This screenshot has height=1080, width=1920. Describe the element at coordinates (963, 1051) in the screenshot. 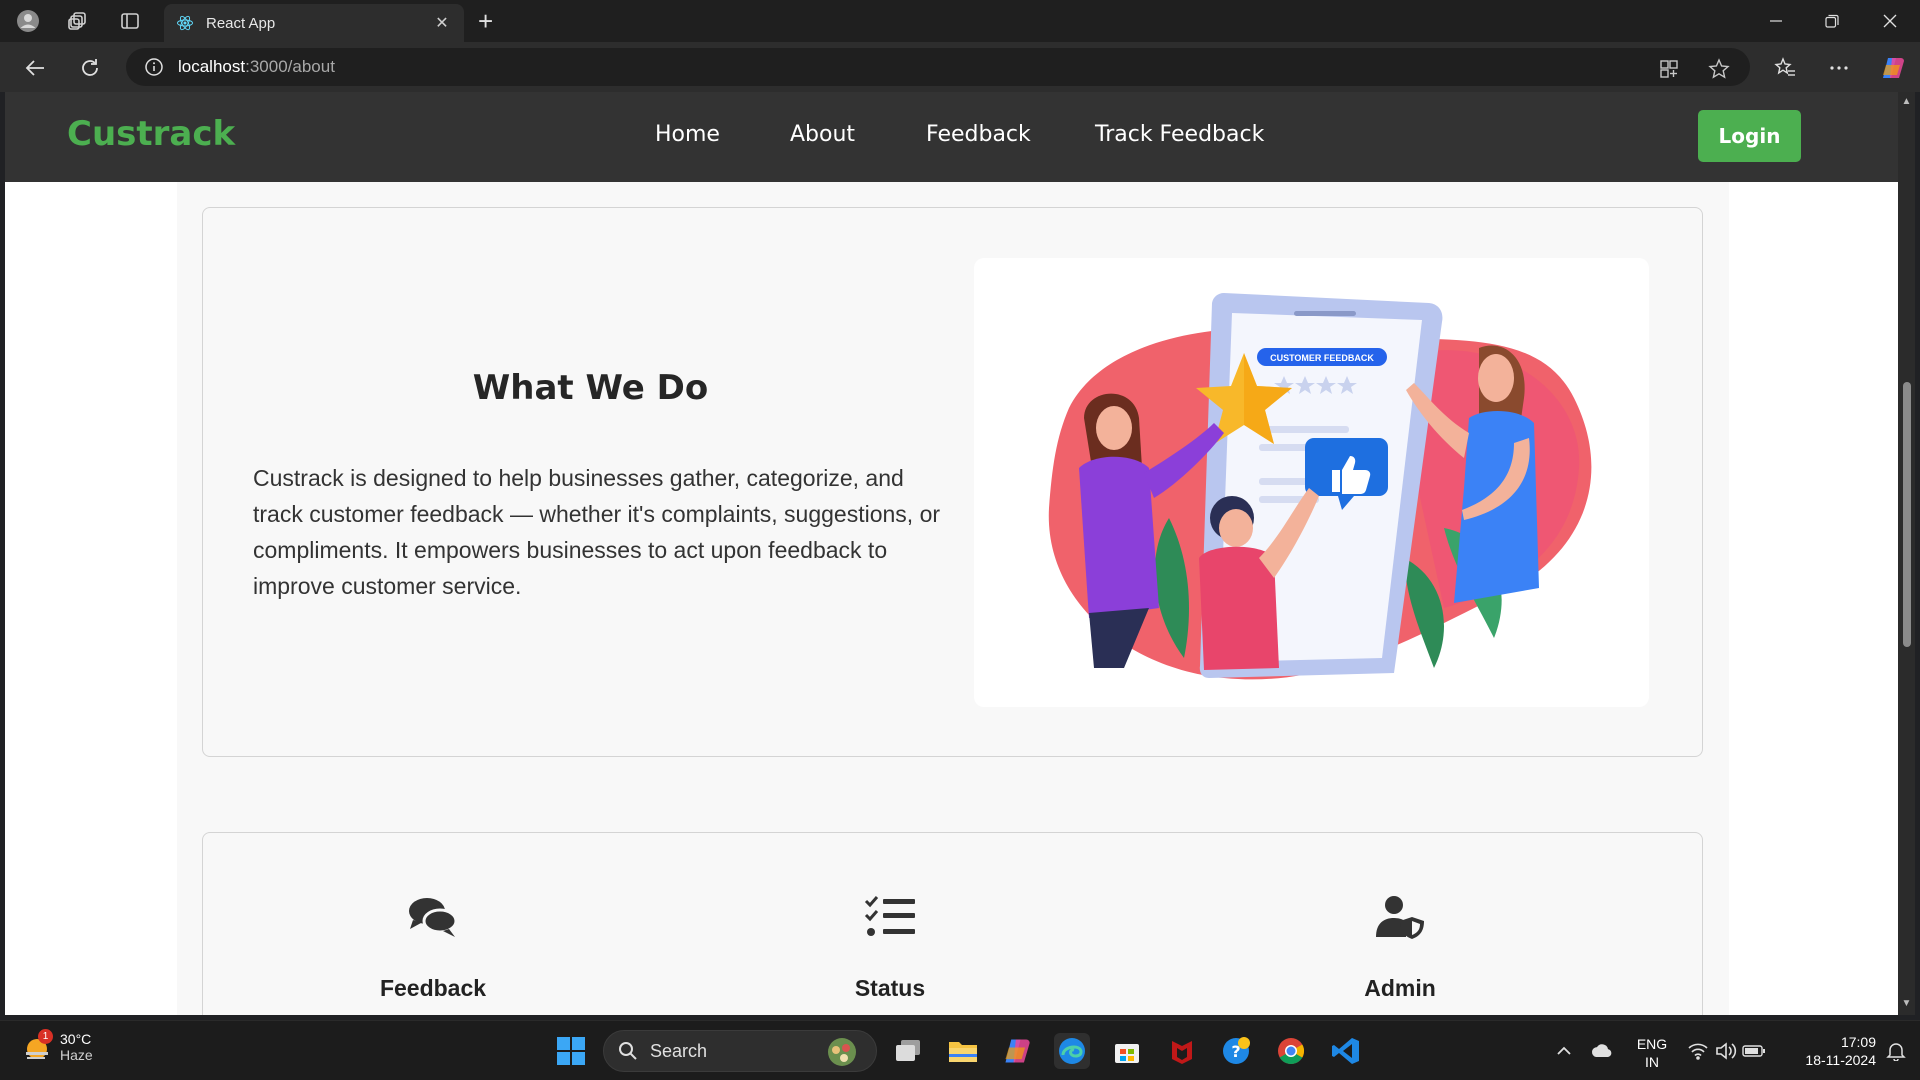

I see `file-explorer-icon` at that location.